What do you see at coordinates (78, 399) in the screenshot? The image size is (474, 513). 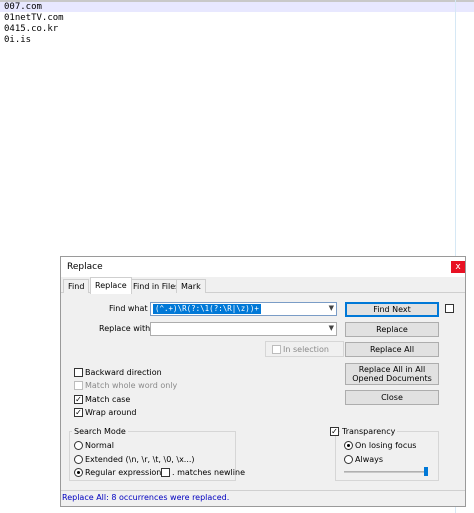 I see `match-case-checkbox: ✓` at bounding box center [78, 399].